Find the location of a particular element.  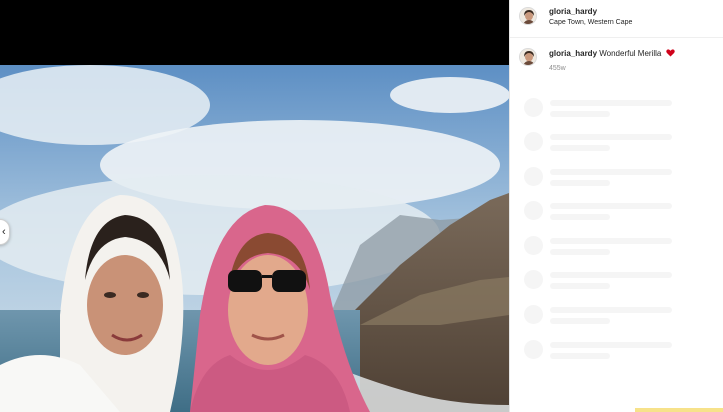

post-location: Cape Town, Western Cape is located at coordinates (590, 22).